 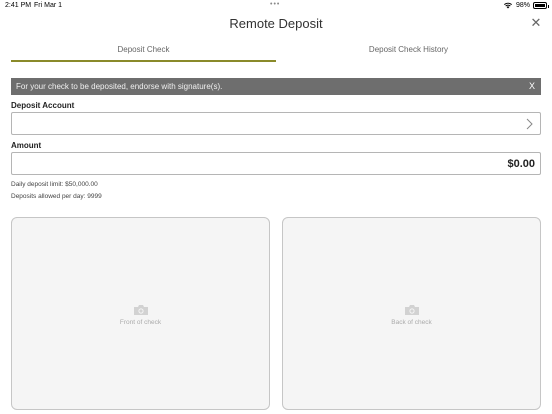 I want to click on battery-percent: 98%, so click(x=522, y=5).